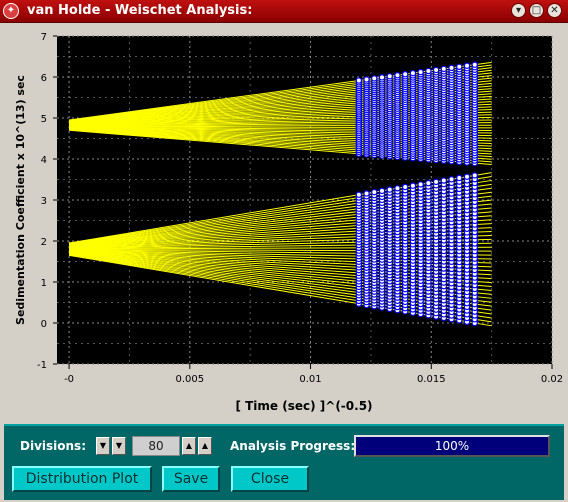 This screenshot has height=502, width=568. I want to click on x-axis-label: [ Time (sec) ]^(-0.5), so click(303, 406).